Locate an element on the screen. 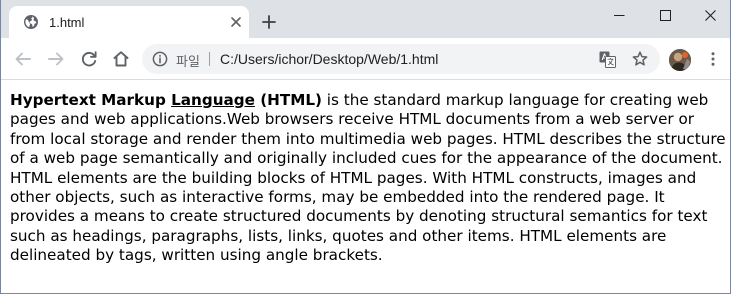 The image size is (731, 294). maximize-icon is located at coordinates (665, 15).